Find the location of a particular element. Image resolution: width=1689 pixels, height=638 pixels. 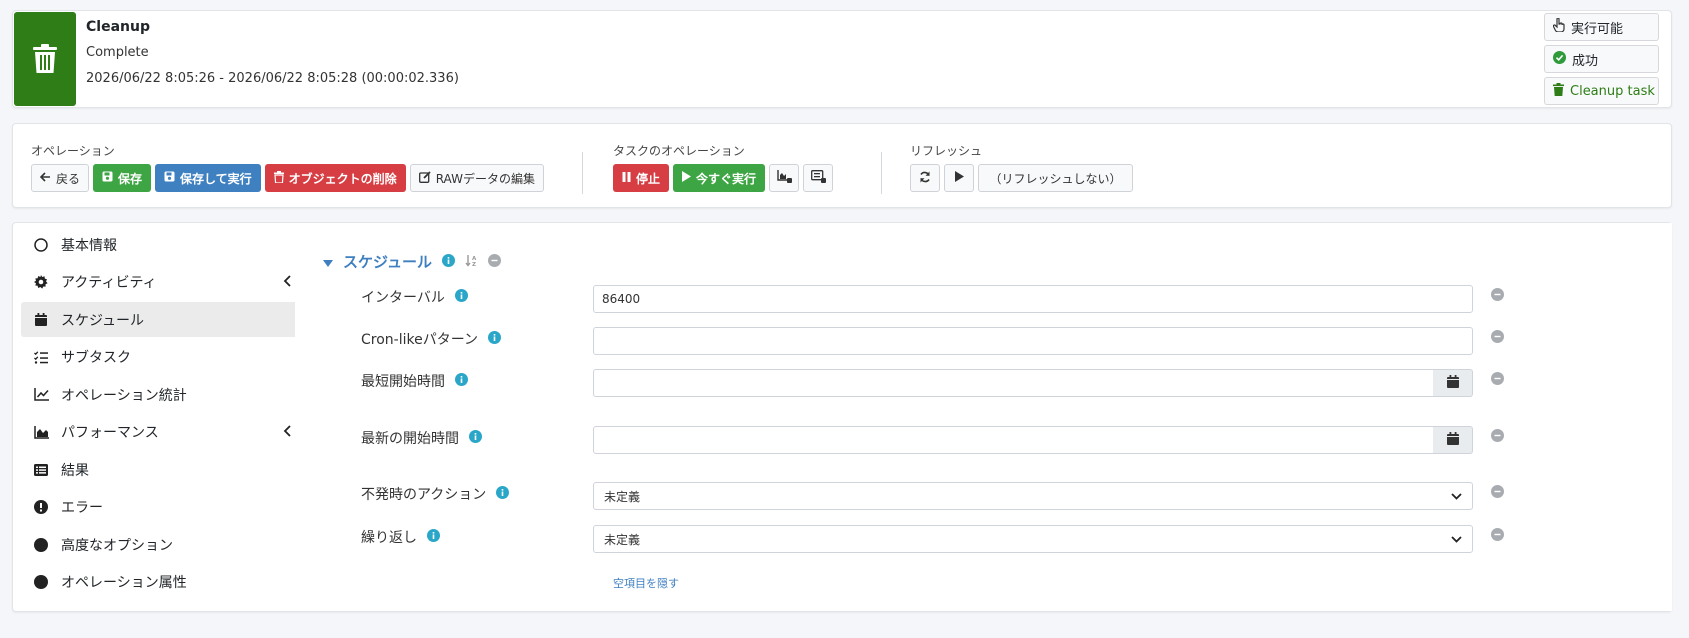

statistics-button is located at coordinates (784, 178).